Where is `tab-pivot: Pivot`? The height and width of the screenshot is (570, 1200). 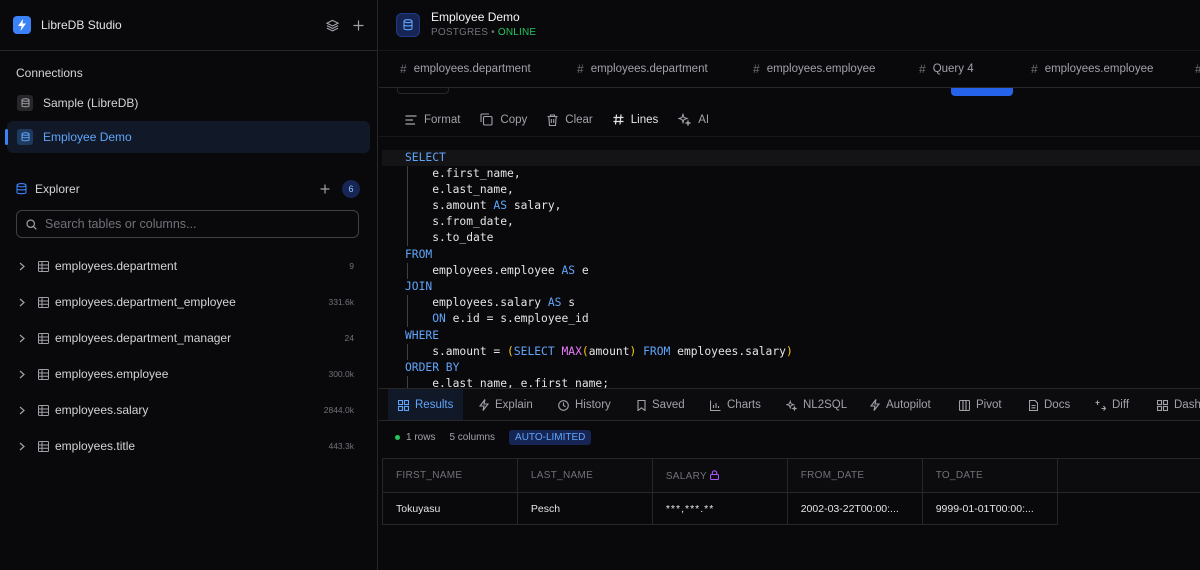
tab-pivot: Pivot is located at coordinates (980, 404).